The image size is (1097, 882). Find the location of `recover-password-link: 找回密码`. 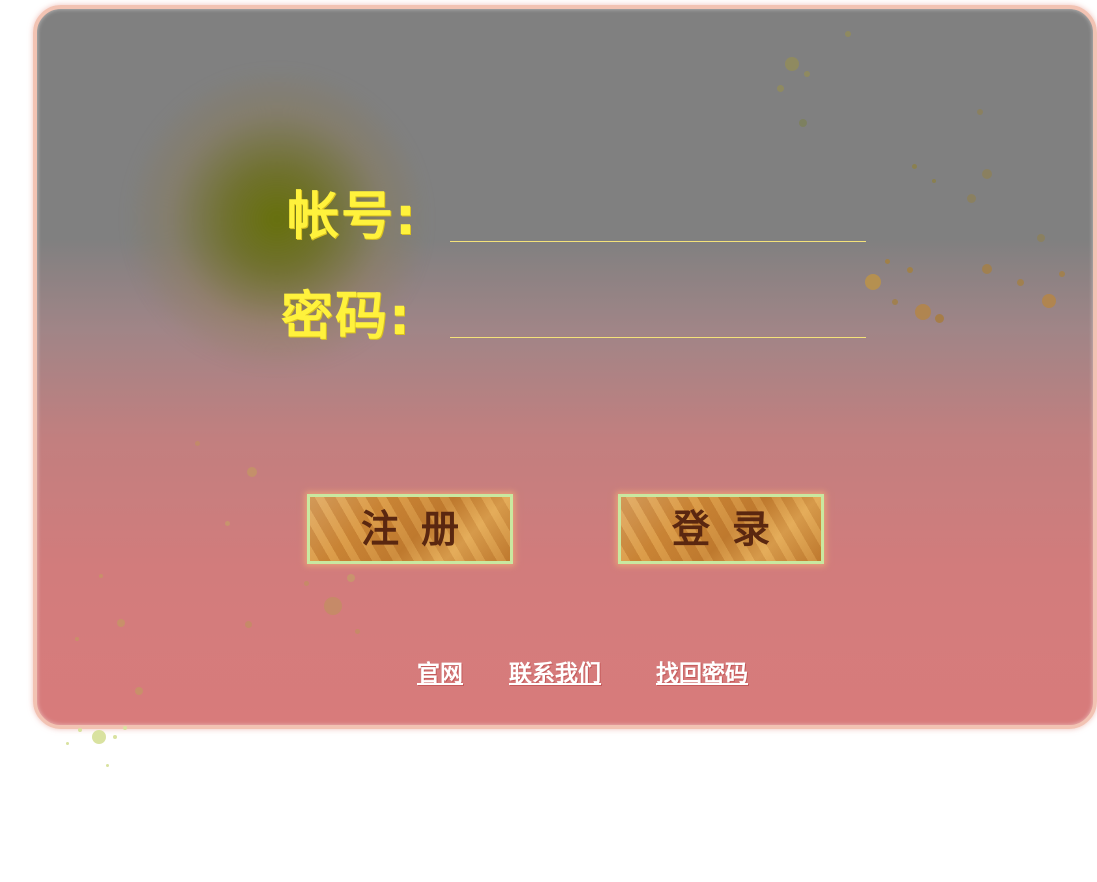

recover-password-link: 找回密码 is located at coordinates (702, 671).